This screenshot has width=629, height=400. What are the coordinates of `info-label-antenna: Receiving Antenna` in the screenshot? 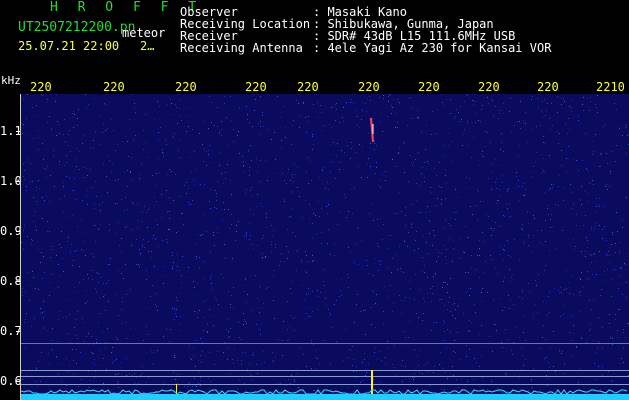 It's located at (241, 48).